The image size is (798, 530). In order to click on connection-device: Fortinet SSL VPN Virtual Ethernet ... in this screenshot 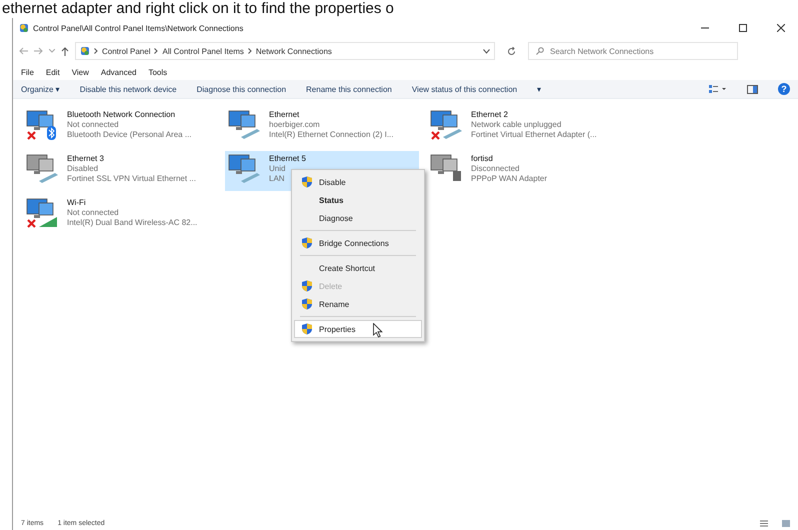, I will do `click(131, 178)`.